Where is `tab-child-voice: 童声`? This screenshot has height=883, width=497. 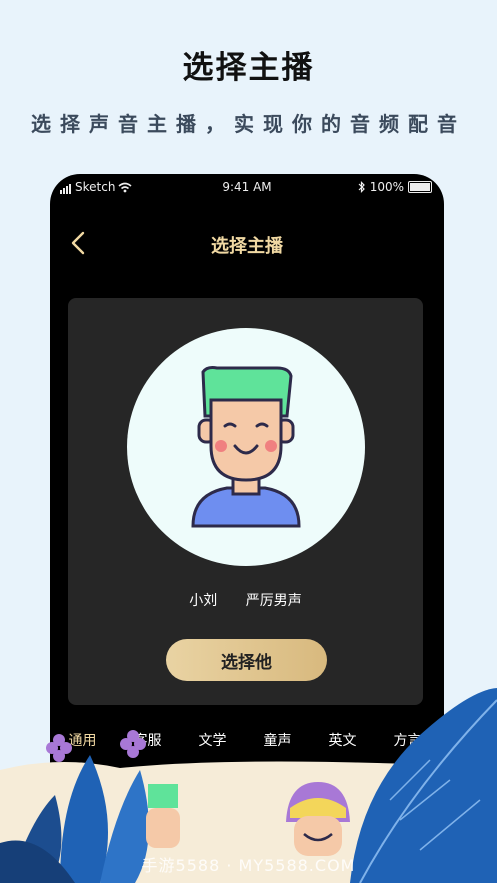
tab-child-voice: 童声 is located at coordinates (277, 742).